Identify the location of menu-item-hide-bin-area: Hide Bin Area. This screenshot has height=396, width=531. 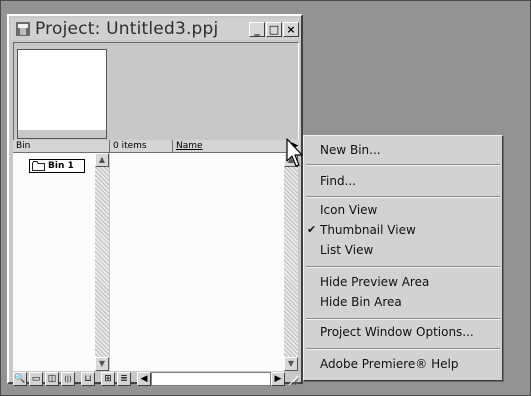
(403, 302).